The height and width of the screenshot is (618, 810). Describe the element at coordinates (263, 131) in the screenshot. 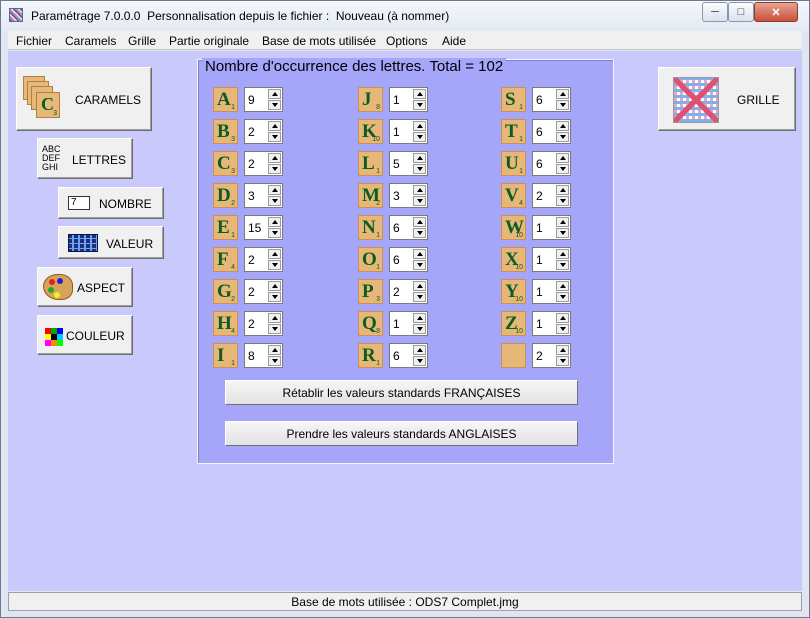

I see `count-spinner-b: 2` at that location.